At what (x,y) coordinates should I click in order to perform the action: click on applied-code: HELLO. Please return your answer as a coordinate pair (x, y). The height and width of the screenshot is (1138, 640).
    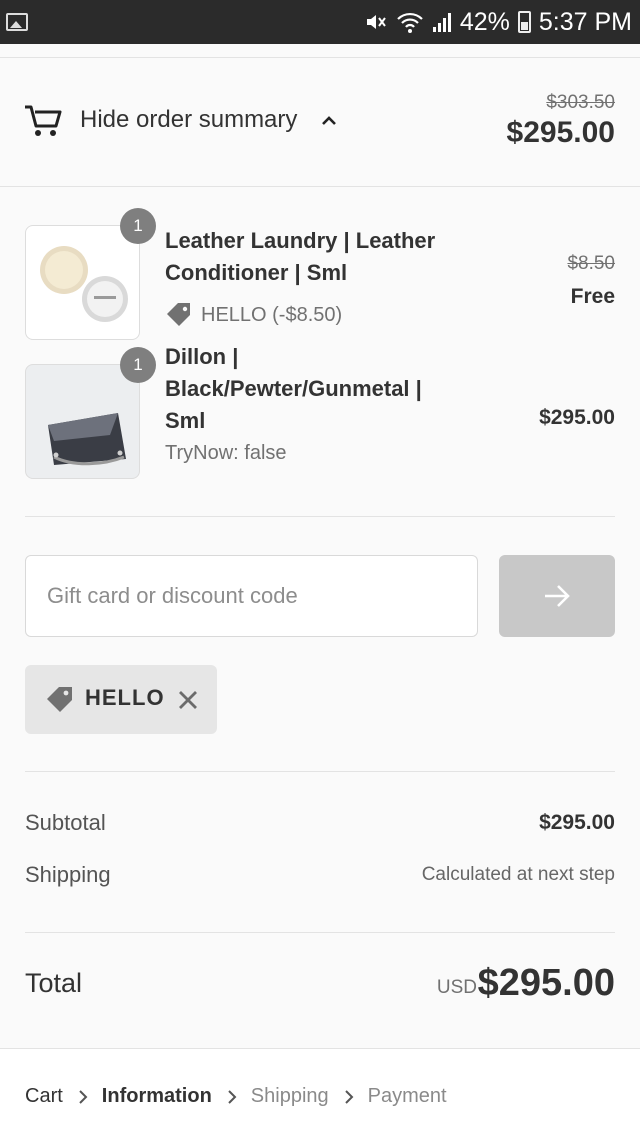
    Looking at the image, I should click on (125, 697).